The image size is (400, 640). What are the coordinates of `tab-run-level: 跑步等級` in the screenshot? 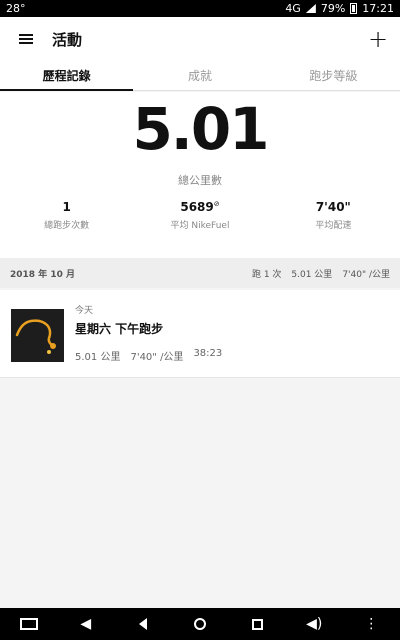 It's located at (333, 75).